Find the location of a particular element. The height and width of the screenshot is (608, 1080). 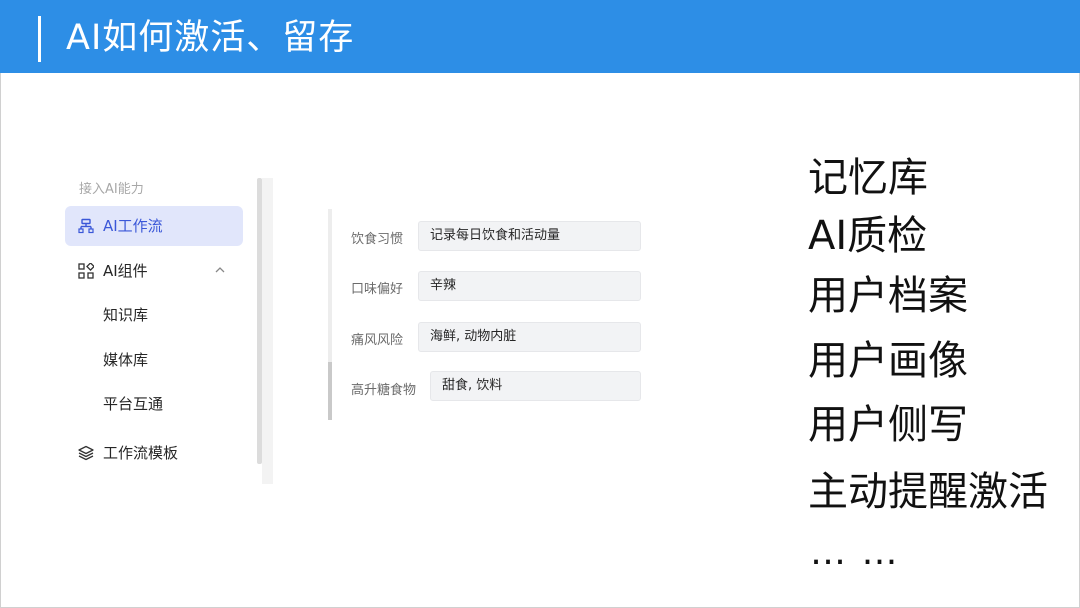

feature-user-profile: 用户档案 is located at coordinates (888, 296).